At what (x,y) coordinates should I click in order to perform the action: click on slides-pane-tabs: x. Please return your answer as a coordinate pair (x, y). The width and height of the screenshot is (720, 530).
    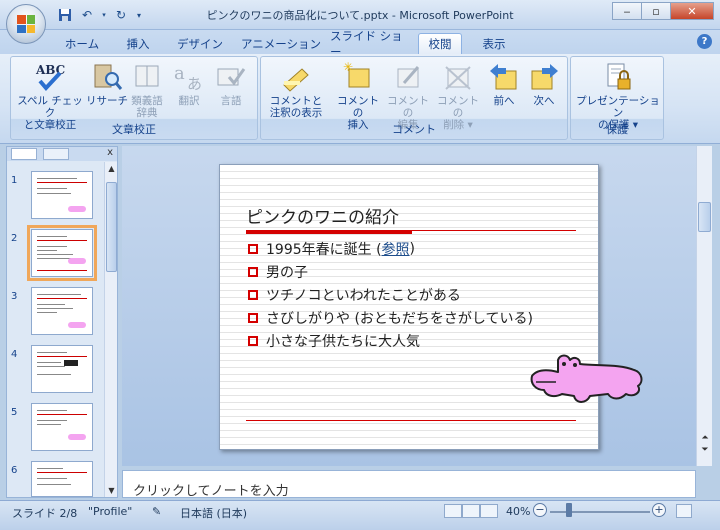
    Looking at the image, I should click on (62, 154).